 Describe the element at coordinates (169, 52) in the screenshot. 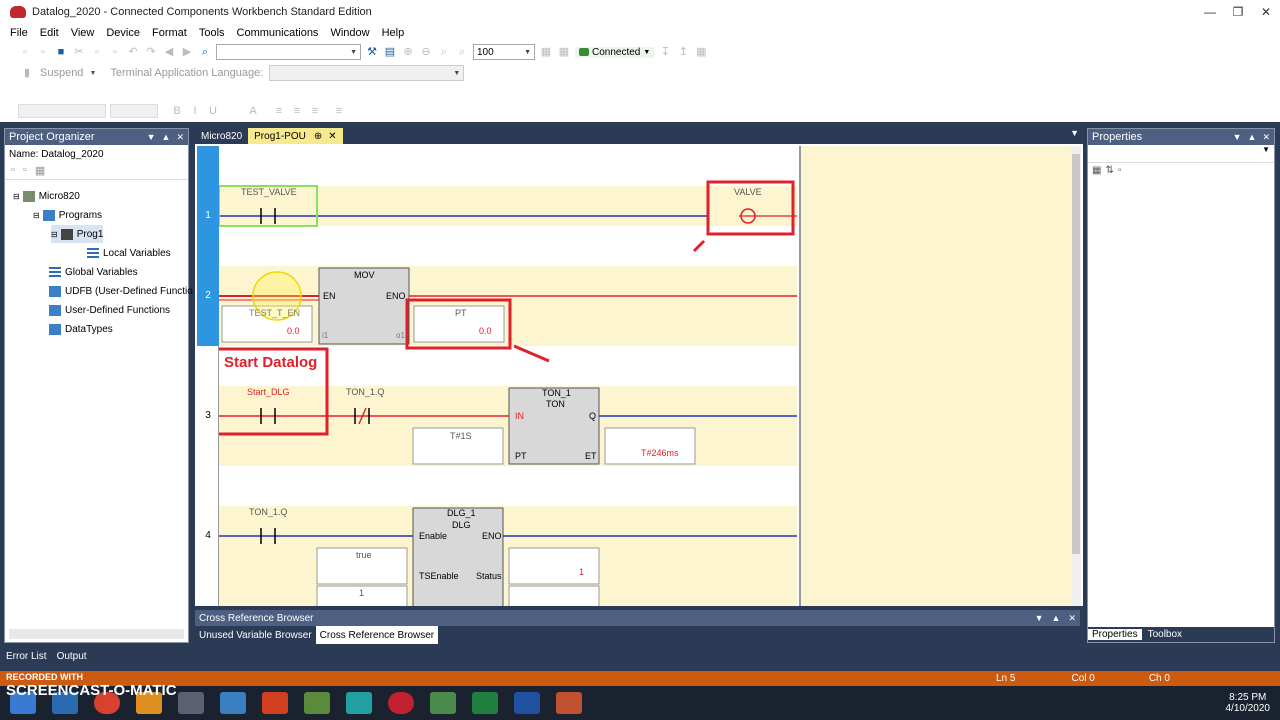

I see `back-icon: ◀` at that location.